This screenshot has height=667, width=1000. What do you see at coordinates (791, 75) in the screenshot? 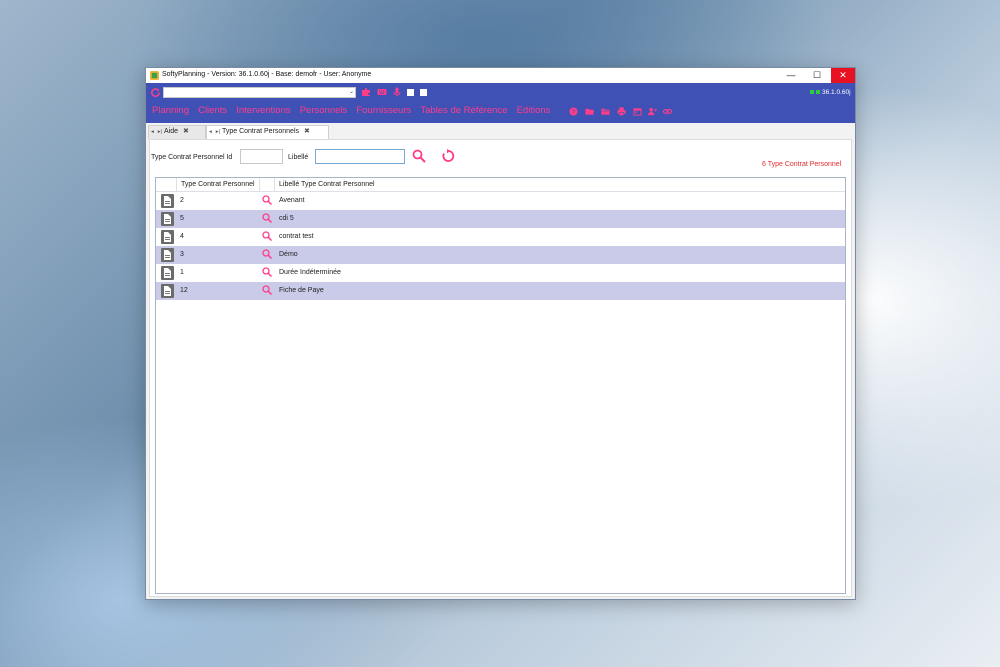
I see `minimize-button: —` at bounding box center [791, 75].